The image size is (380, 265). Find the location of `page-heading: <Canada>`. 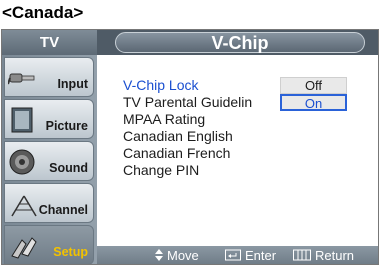

page-heading: <Canada> is located at coordinates (43, 12).